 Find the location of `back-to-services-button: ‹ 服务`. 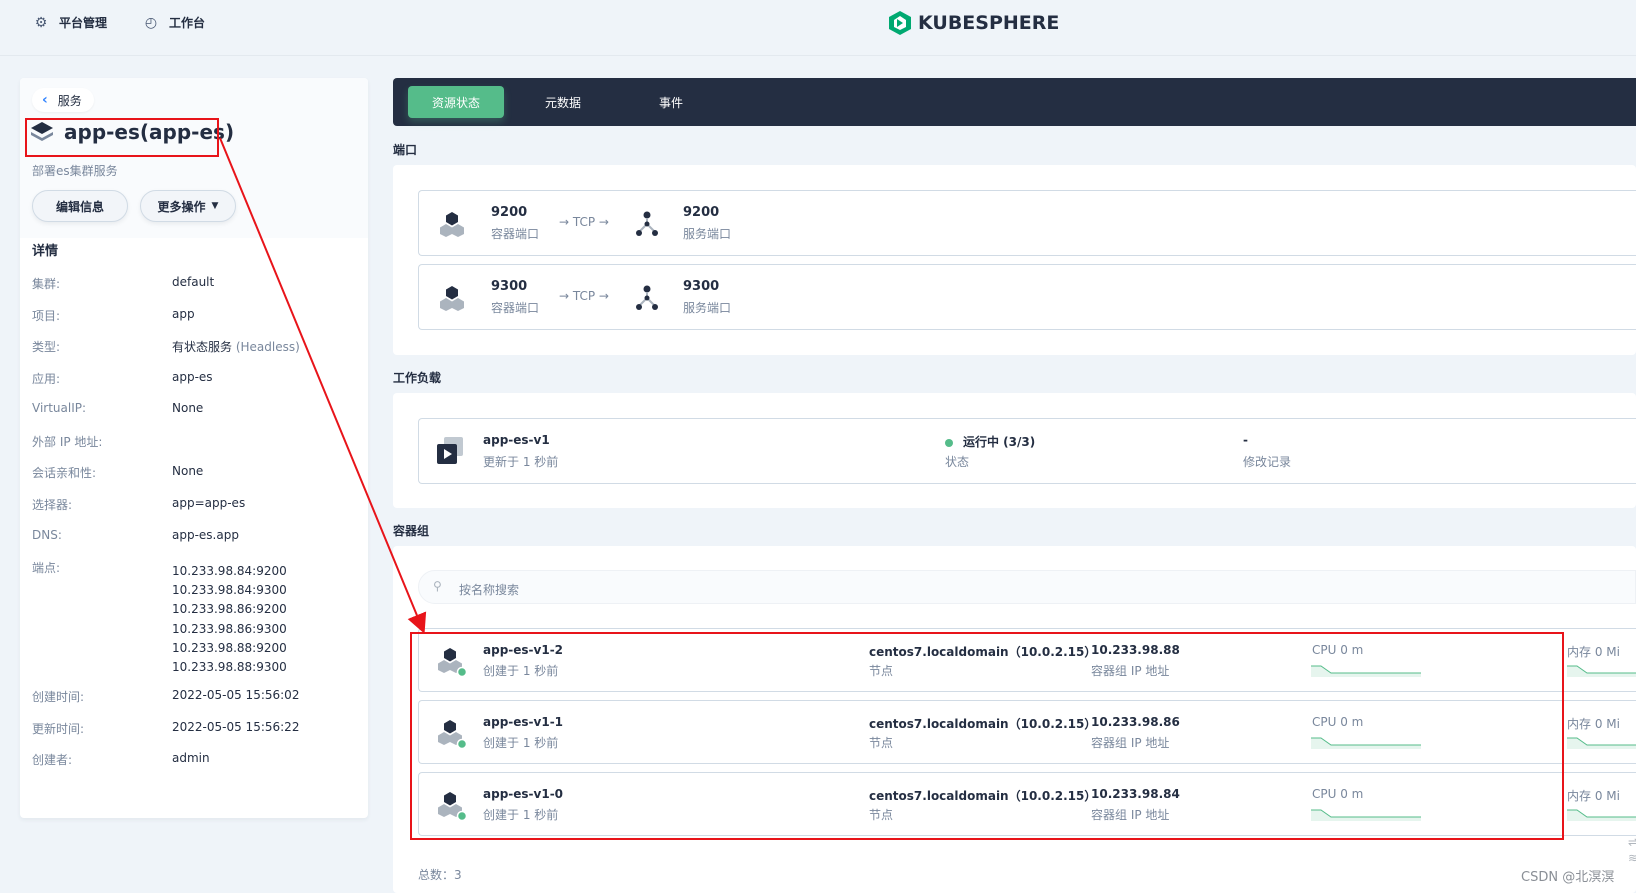

back-to-services-button: ‹ 服务 is located at coordinates (63, 100).